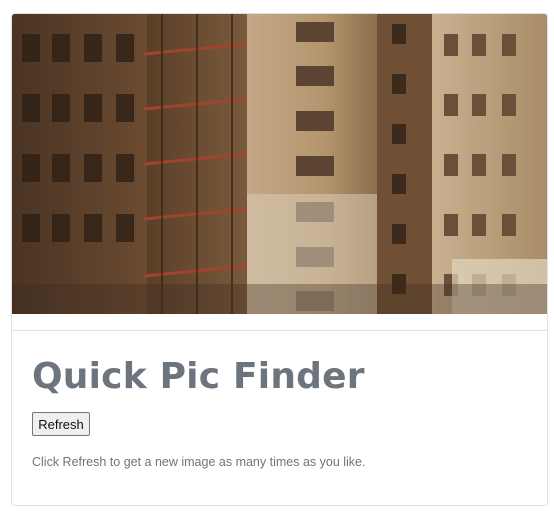 The width and height of the screenshot is (554, 511). I want to click on card-divider, so click(279, 330).